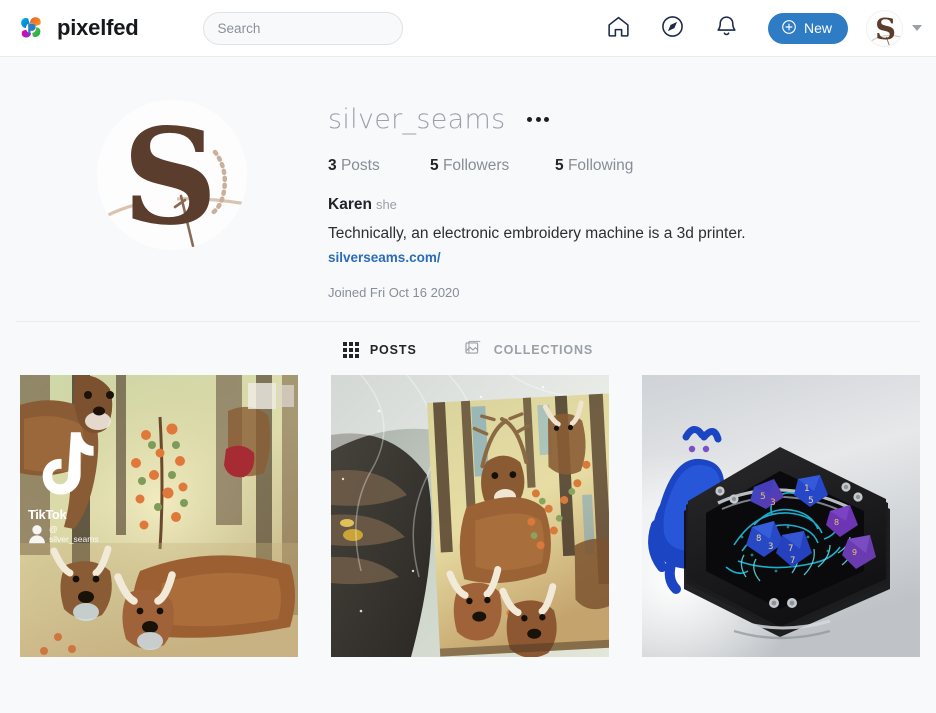 The image size is (936, 713). I want to click on brand-home-link: pixelfed, so click(77, 28).